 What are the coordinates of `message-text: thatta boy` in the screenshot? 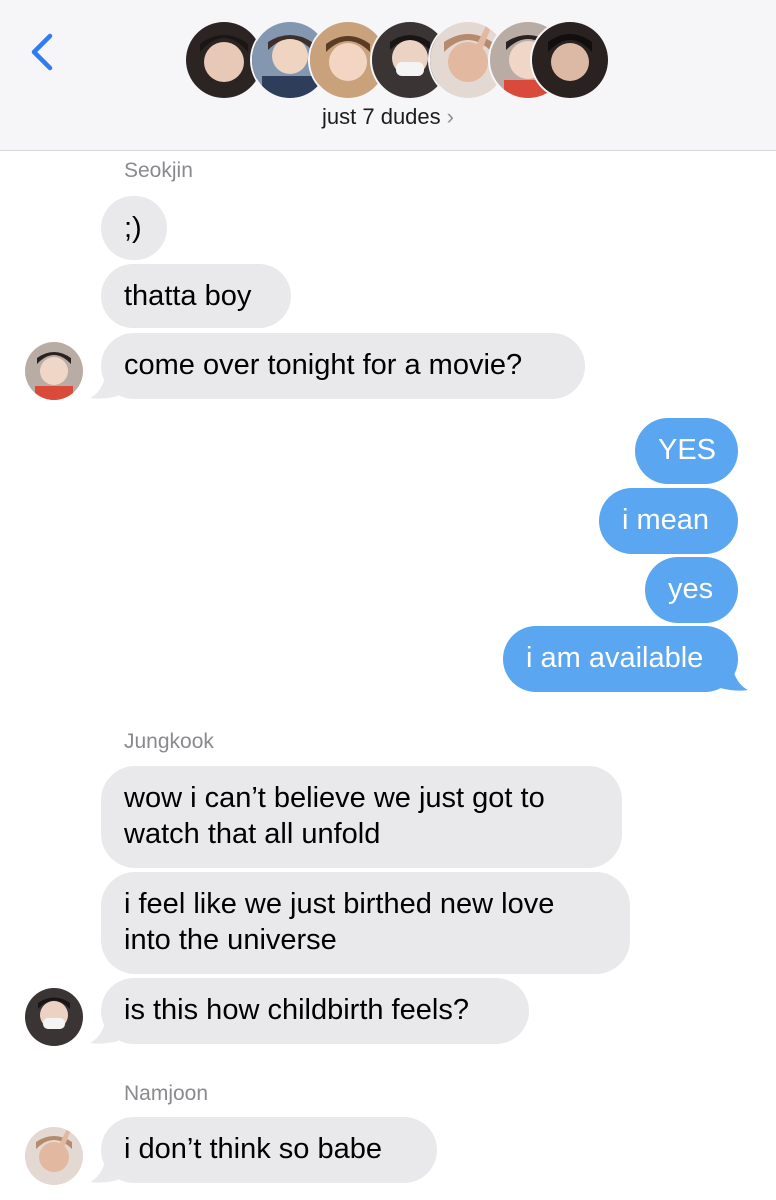 It's located at (188, 296).